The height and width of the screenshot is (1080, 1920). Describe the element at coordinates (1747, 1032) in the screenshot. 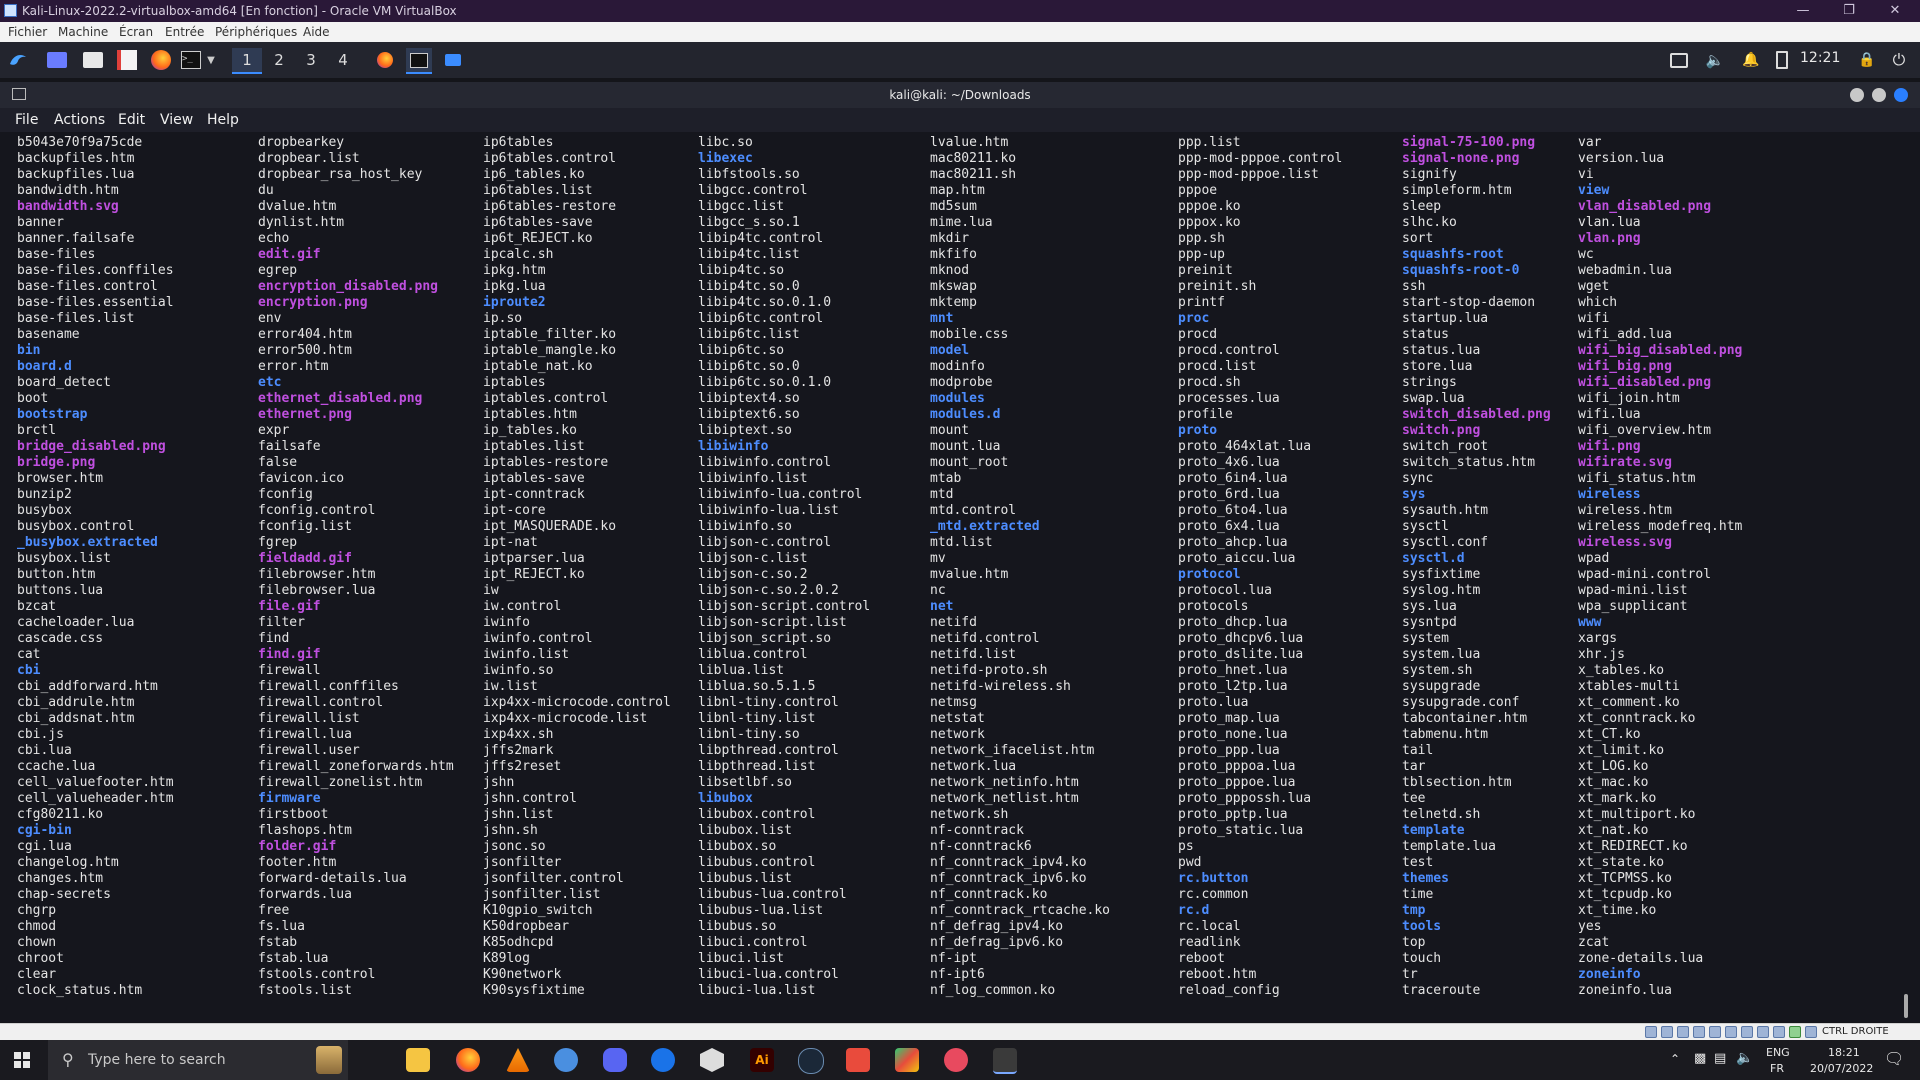

I see `display-status-icon` at that location.